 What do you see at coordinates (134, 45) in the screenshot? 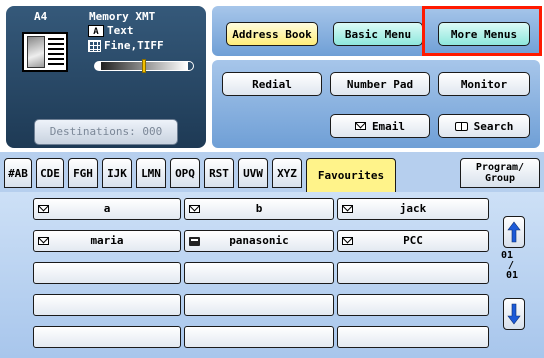
I see `resolution-label: Fine,TIFF` at bounding box center [134, 45].